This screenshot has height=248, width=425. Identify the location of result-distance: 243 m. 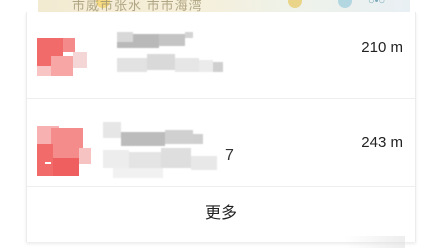
(382, 142).